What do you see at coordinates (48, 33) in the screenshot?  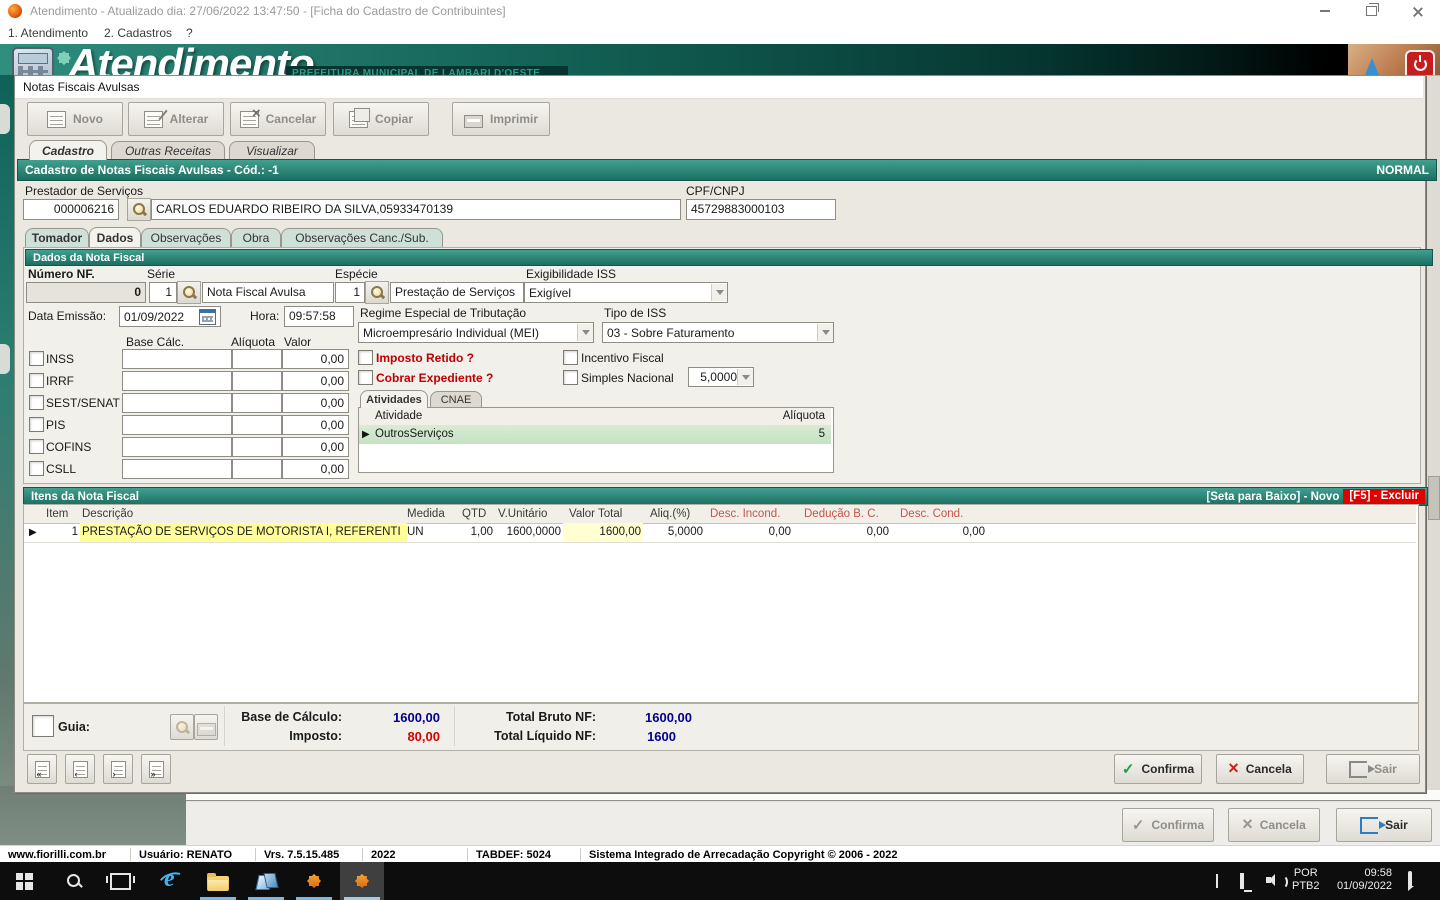 I see `menu-atendimento: 1. Atendimento` at bounding box center [48, 33].